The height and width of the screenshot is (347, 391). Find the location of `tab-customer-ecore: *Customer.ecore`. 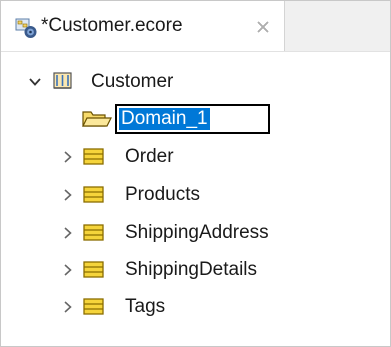

tab-customer-ecore: *Customer.ecore is located at coordinates (143, 26).